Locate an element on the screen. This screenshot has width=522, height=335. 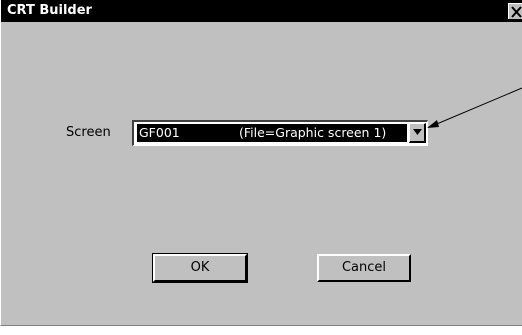
close-icon is located at coordinates (516, 12).